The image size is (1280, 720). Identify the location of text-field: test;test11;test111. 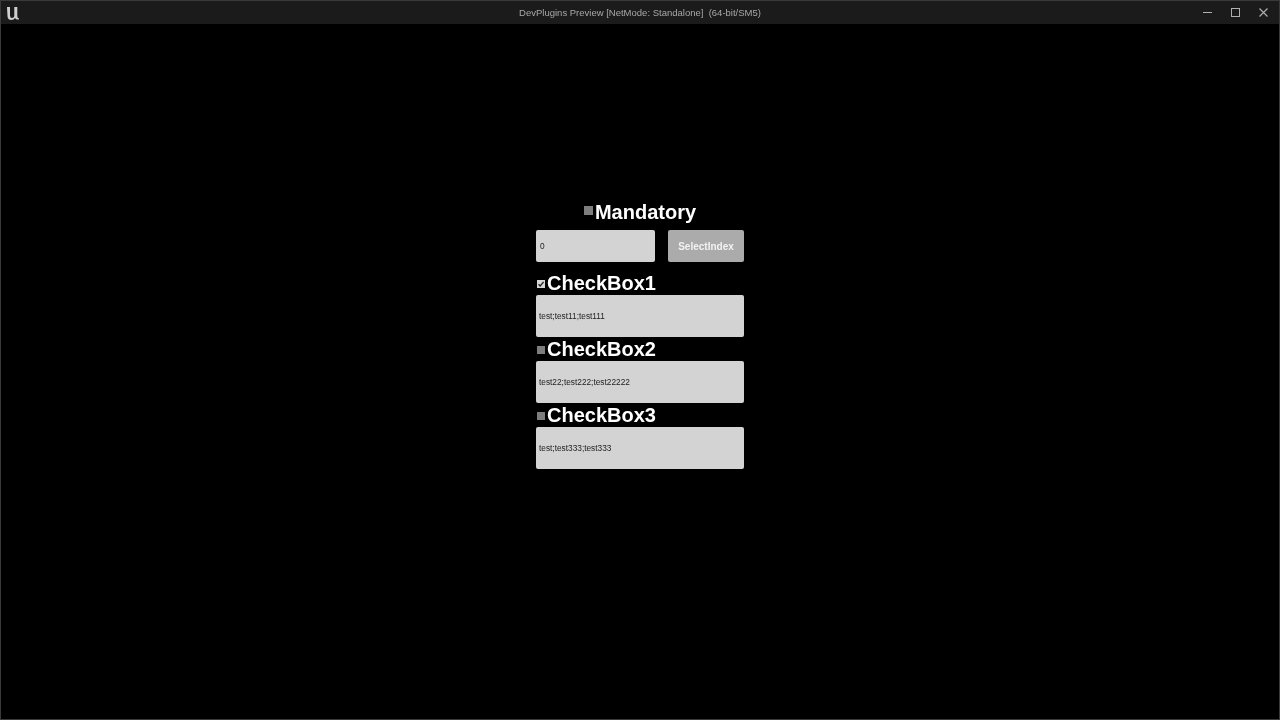
(640, 316).